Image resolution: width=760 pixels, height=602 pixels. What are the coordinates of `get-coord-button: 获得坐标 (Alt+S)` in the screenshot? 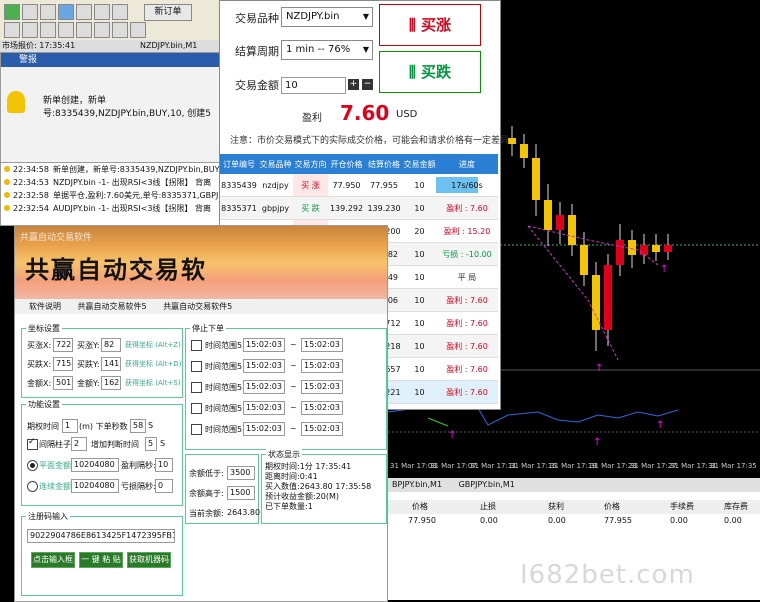 It's located at (152, 383).